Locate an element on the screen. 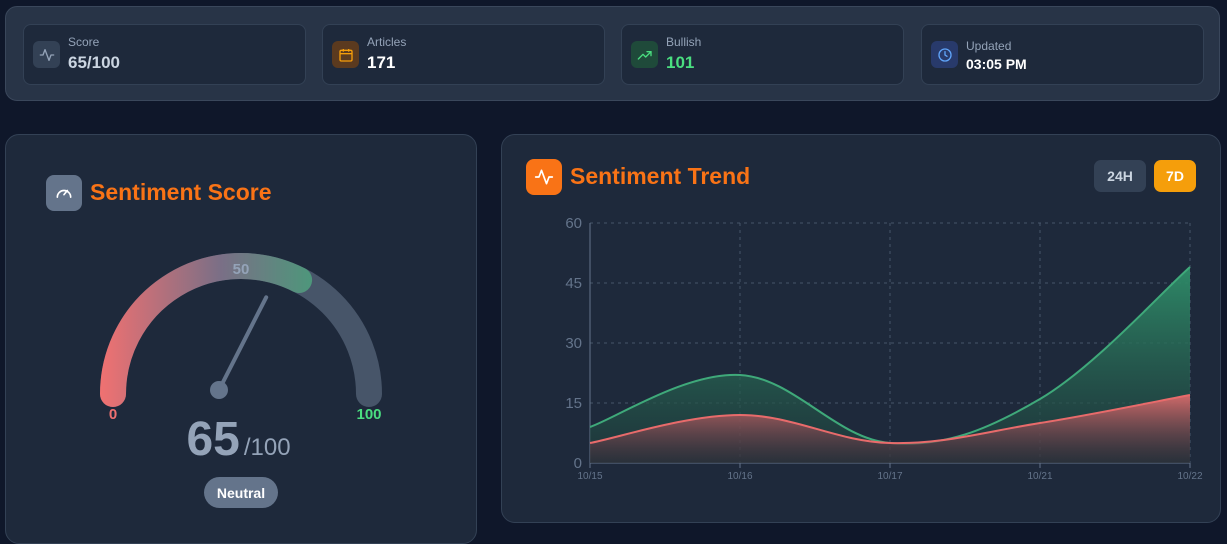 The width and height of the screenshot is (1227, 544). y-tick-label: 0 is located at coordinates (578, 463).